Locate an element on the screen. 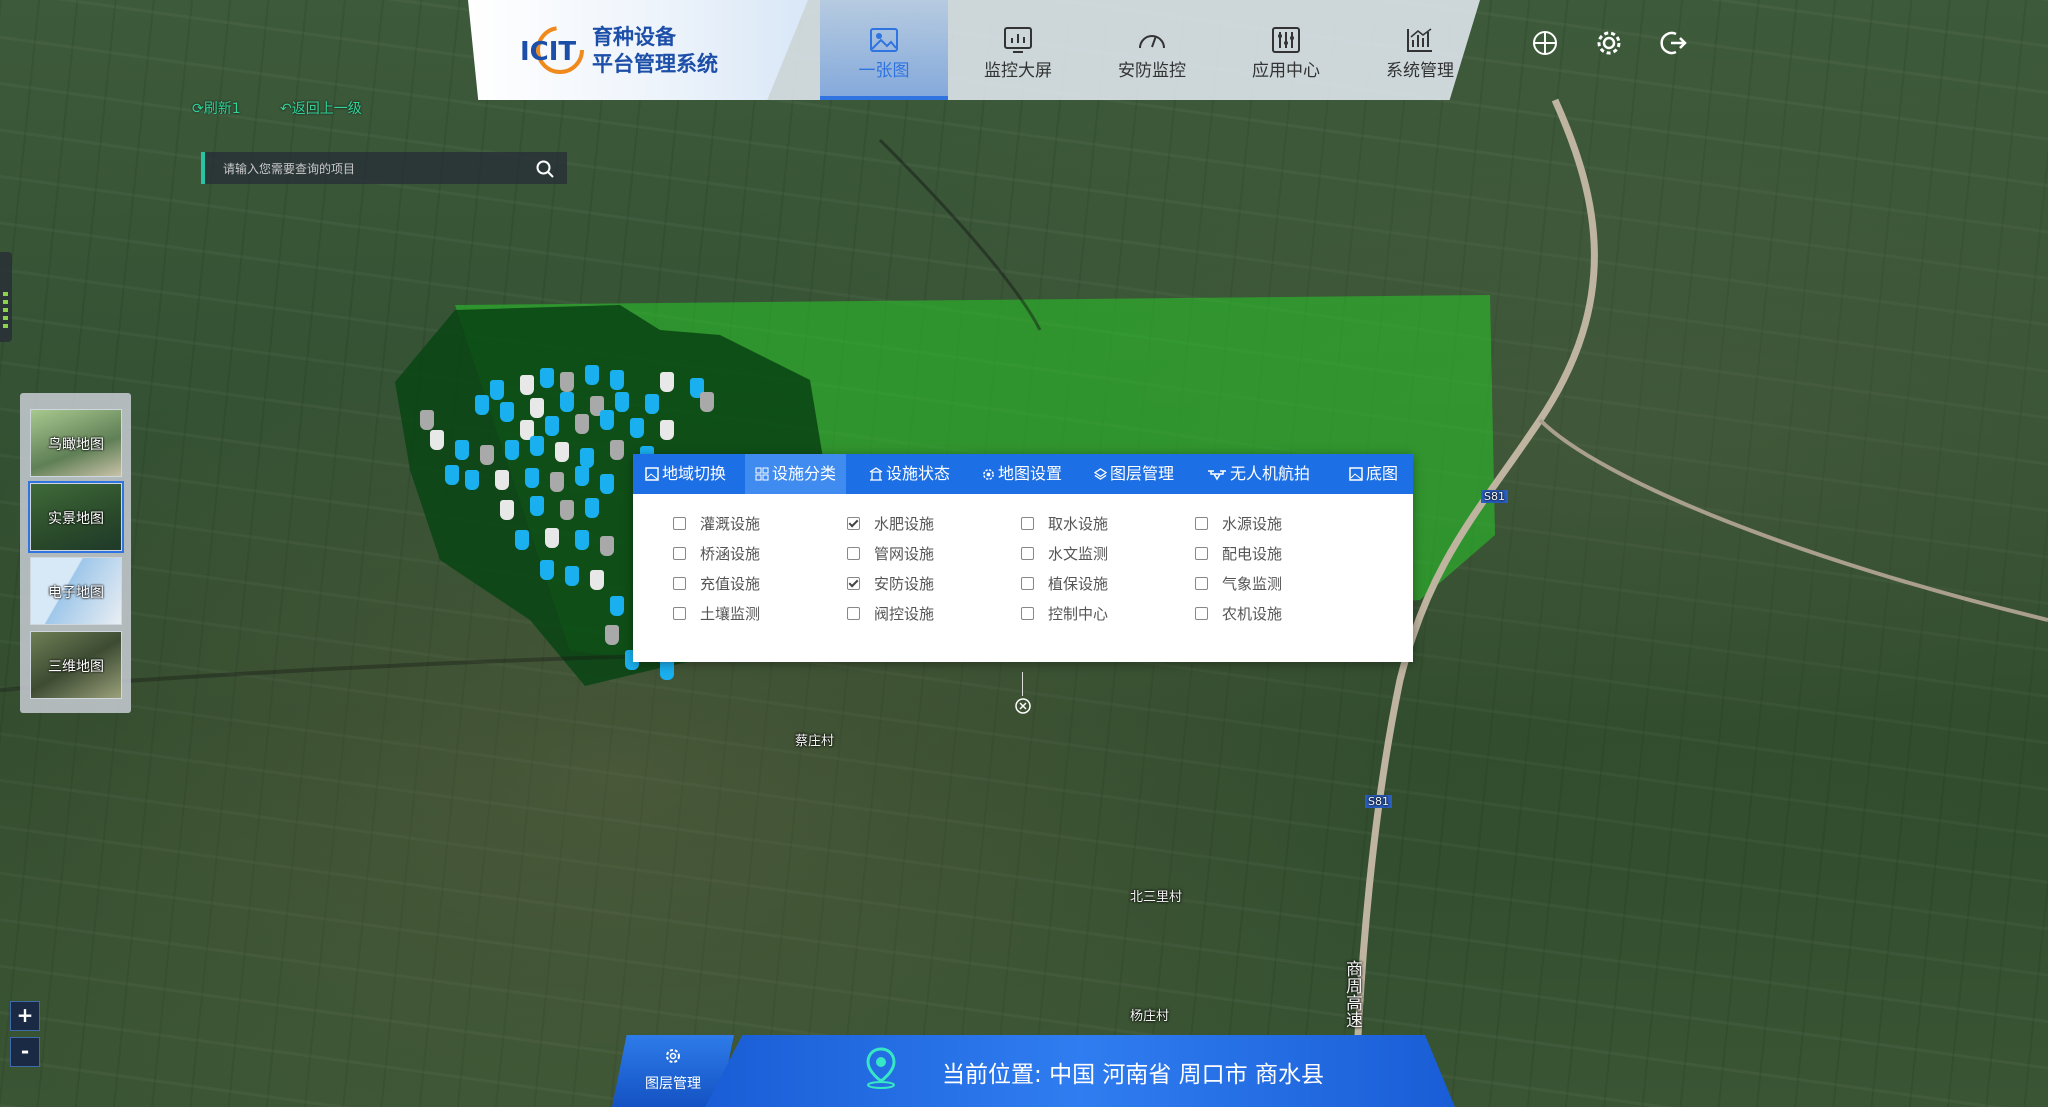 The height and width of the screenshot is (1107, 2048). facility-option: 农机设施 is located at coordinates (1238, 614).